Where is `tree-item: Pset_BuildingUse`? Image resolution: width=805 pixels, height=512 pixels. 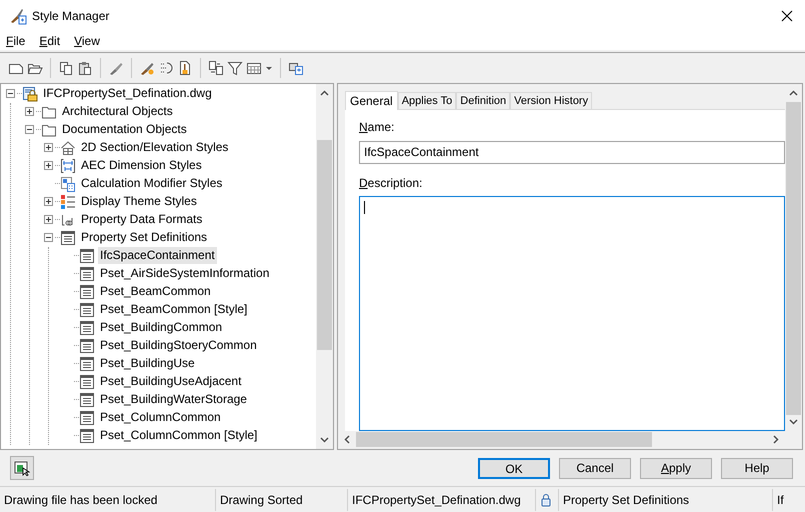
tree-item: Pset_BuildingUse is located at coordinates (147, 363).